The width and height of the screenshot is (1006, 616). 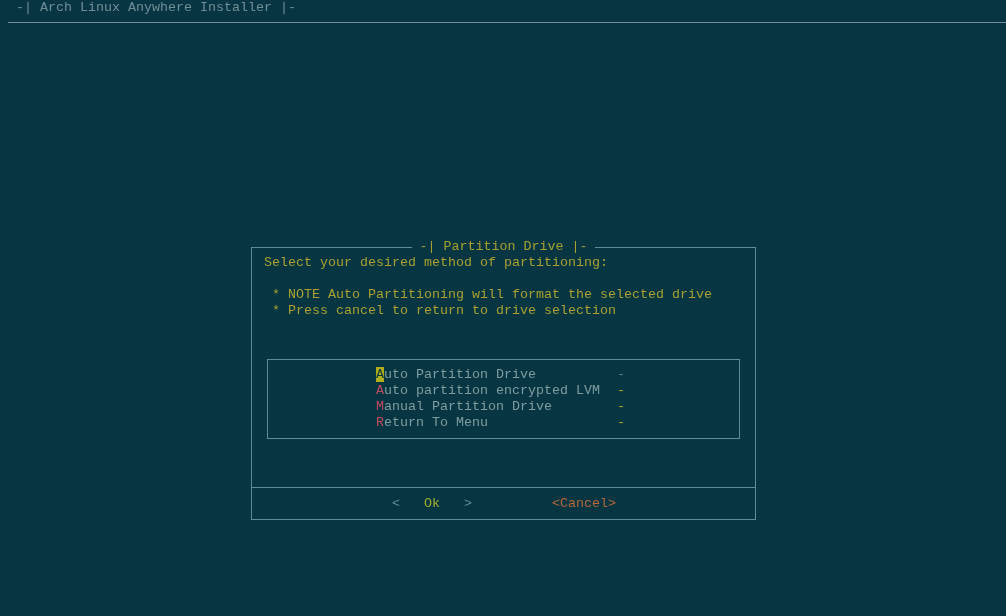 What do you see at coordinates (436, 263) in the screenshot?
I see `prompt-text: Select your desired method of partitioning:` at bounding box center [436, 263].